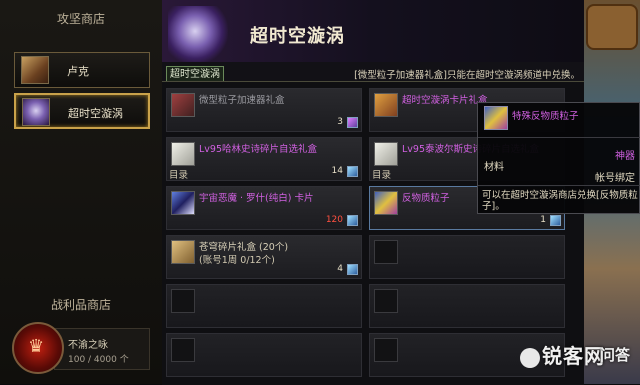 This screenshot has width=640, height=385. I want to click on tab-vortex: 超时空漩涡, so click(195, 74).